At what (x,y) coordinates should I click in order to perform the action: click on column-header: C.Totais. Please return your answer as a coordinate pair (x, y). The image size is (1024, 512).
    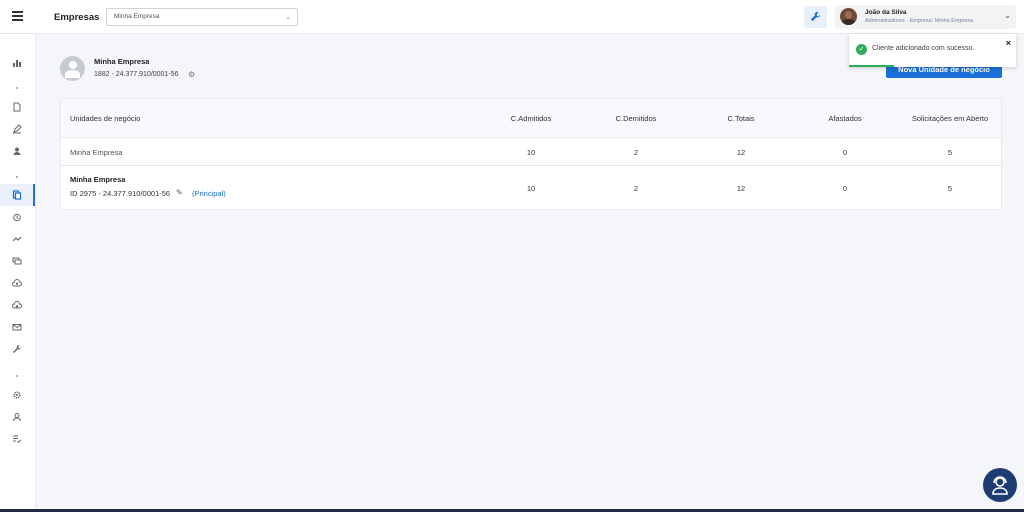
    Looking at the image, I should click on (741, 118).